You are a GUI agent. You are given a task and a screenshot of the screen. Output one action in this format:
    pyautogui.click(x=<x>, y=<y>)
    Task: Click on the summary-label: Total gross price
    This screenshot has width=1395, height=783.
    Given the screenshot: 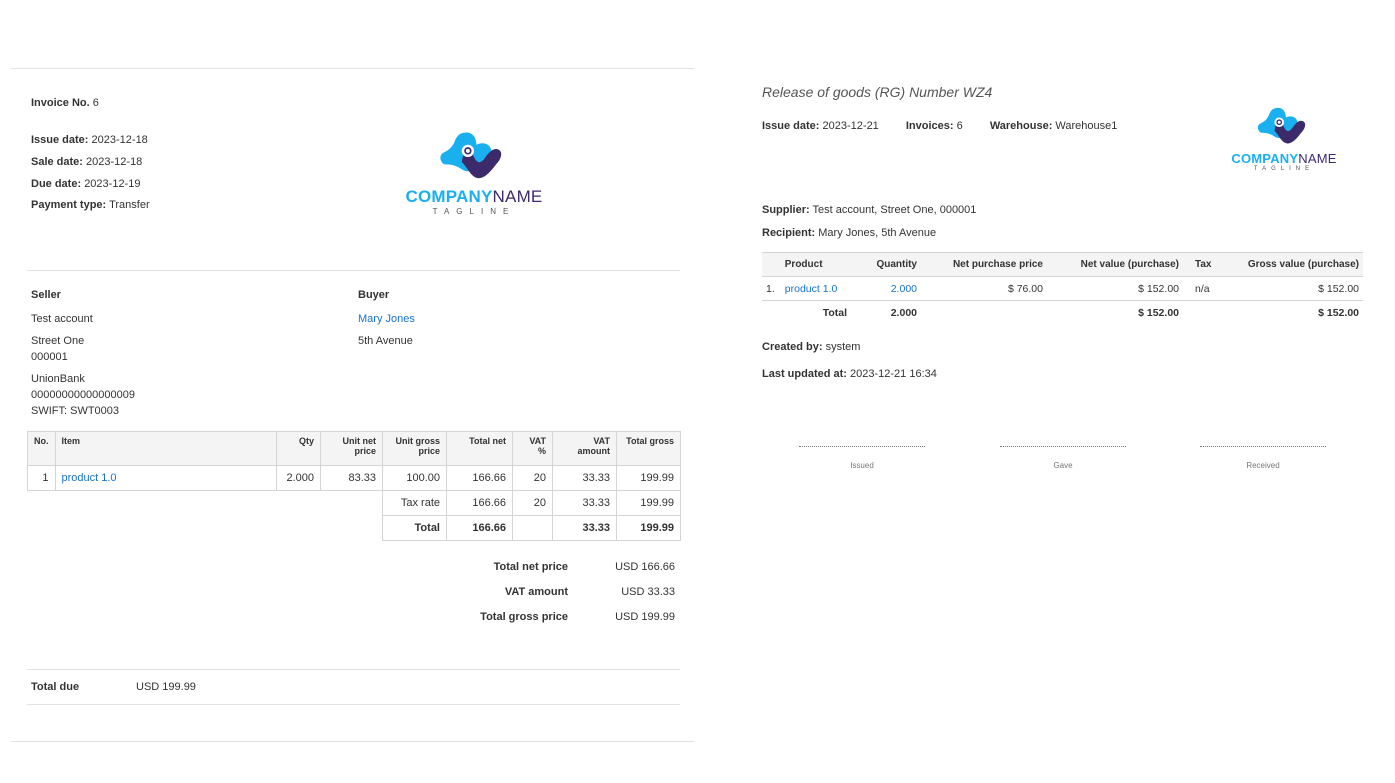 What is the action you would take?
    pyautogui.click(x=524, y=616)
    